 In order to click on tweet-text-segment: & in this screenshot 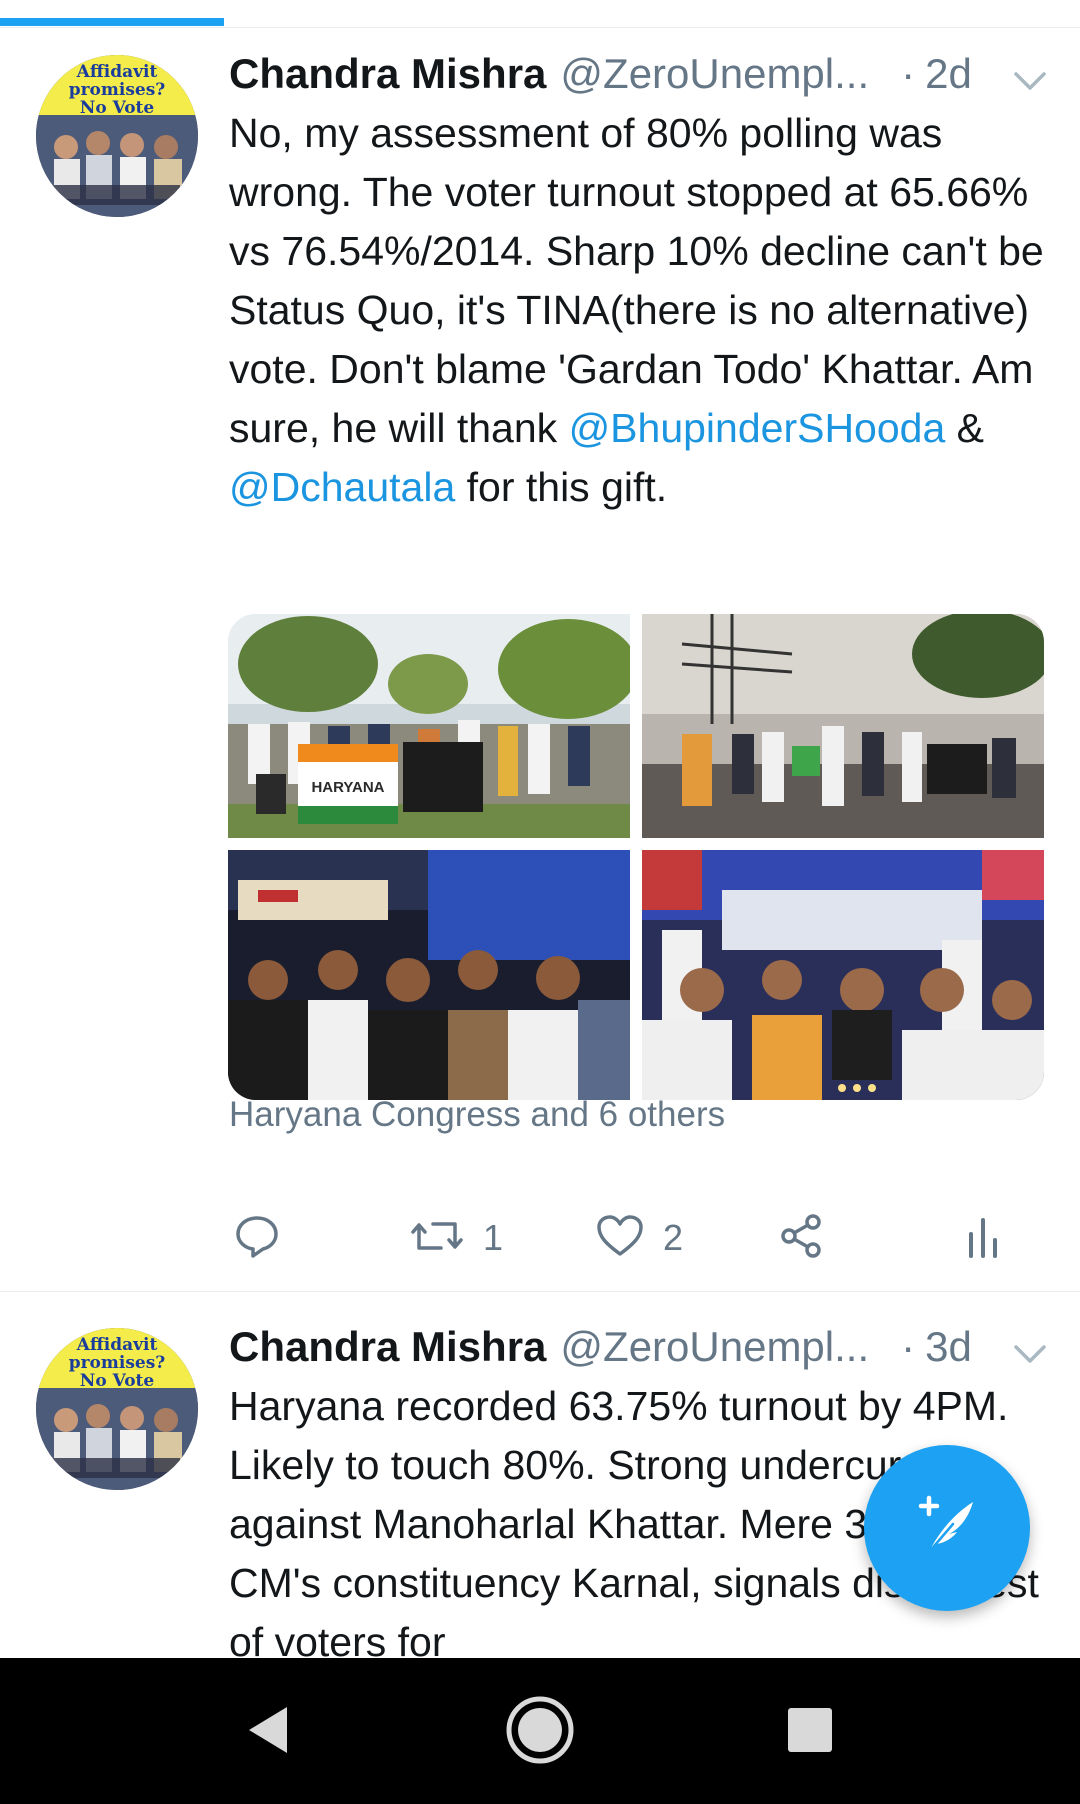, I will do `click(965, 428)`.